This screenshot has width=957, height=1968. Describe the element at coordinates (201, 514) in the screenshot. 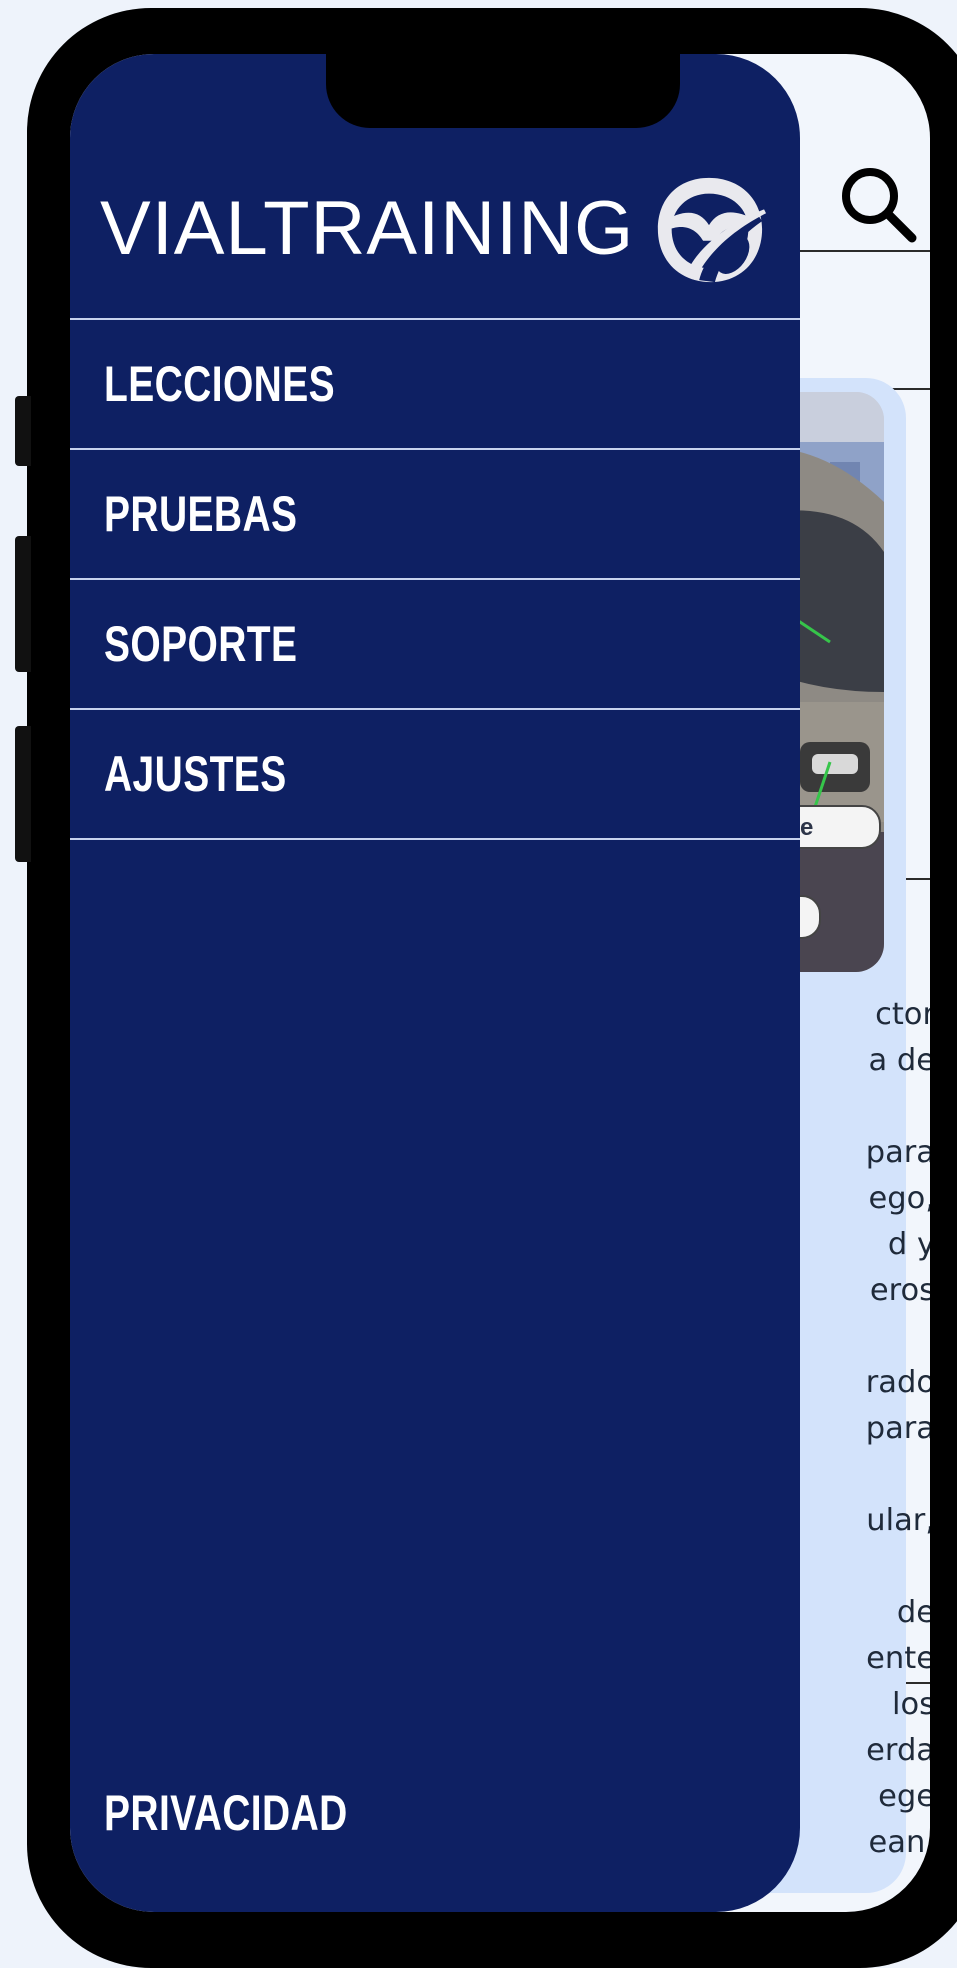

I see `menu-item-label: PRUEBAS` at that location.